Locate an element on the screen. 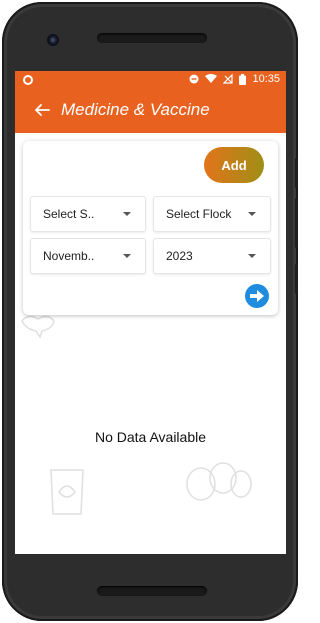 This screenshot has width=320, height=623. year-select-value: 2023 is located at coordinates (179, 256).